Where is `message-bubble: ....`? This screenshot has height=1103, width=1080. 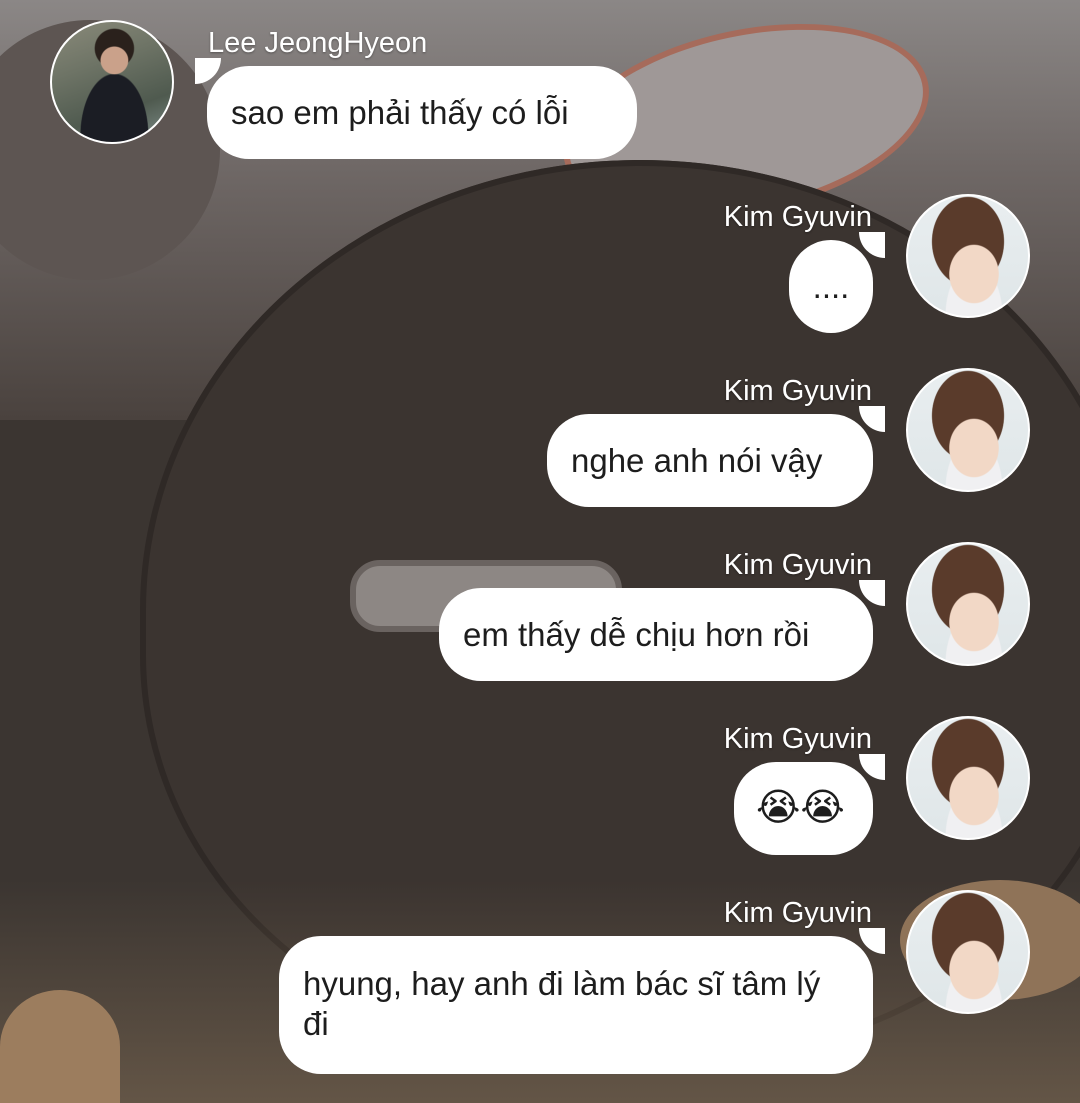 message-bubble: .... is located at coordinates (837, 282).